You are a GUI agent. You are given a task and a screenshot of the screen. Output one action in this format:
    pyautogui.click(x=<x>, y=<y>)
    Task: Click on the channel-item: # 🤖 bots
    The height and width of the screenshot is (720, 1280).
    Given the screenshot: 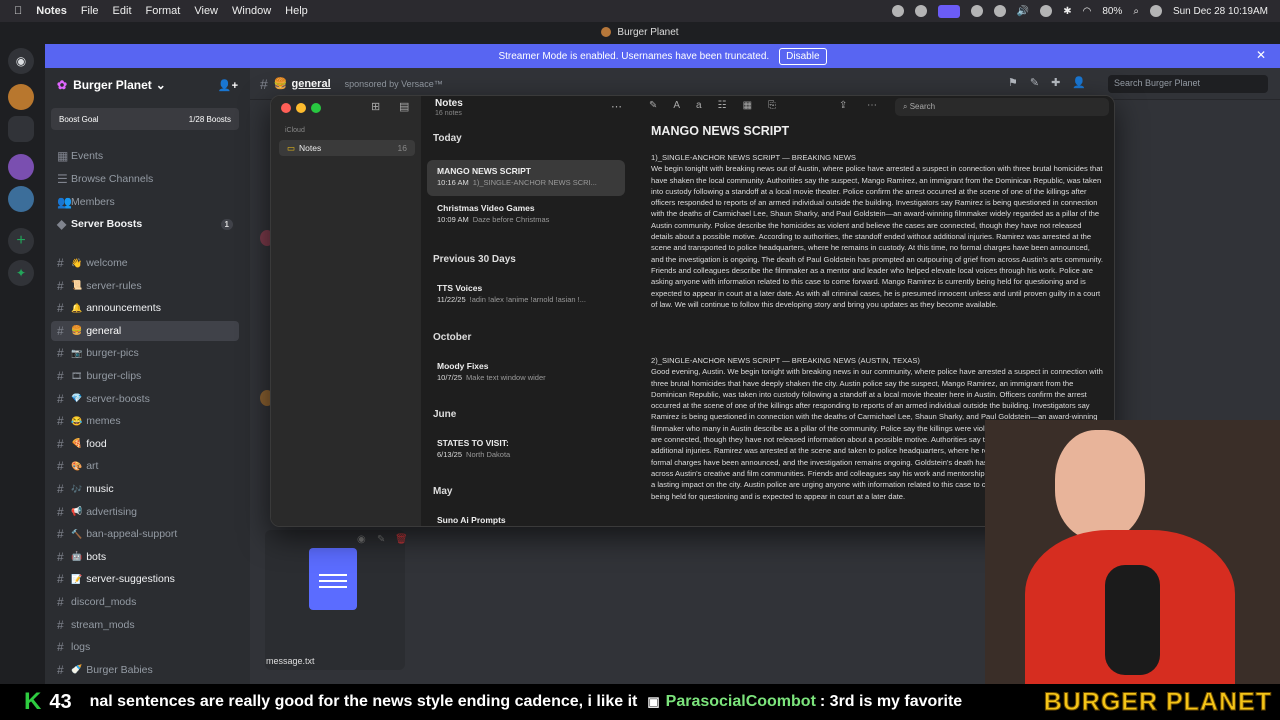 What is the action you would take?
    pyautogui.click(x=145, y=557)
    